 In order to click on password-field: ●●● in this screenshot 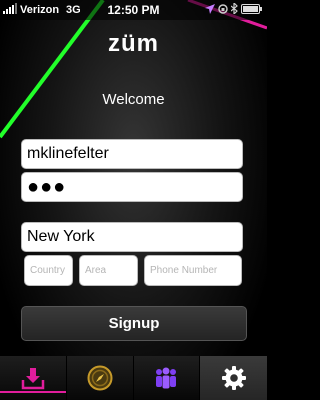, I will do `click(132, 187)`.